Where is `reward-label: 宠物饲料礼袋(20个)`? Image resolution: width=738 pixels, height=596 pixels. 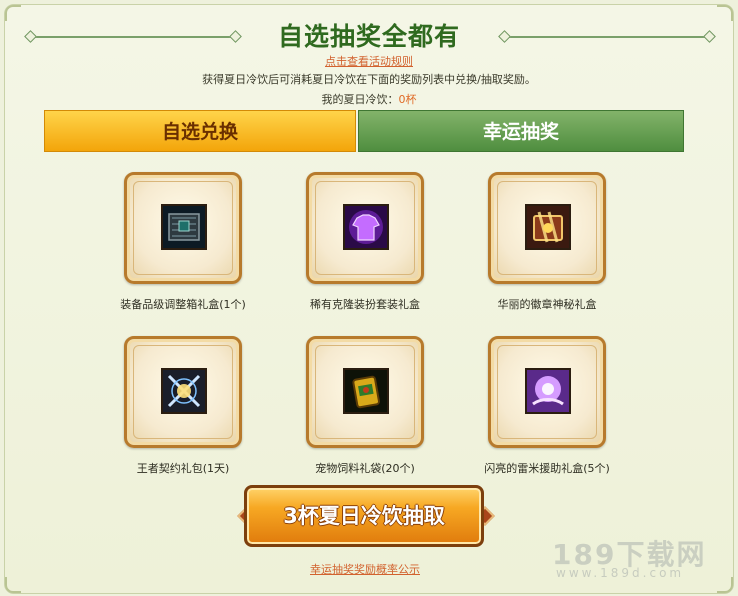 reward-label: 宠物饲料礼袋(20个) is located at coordinates (365, 468).